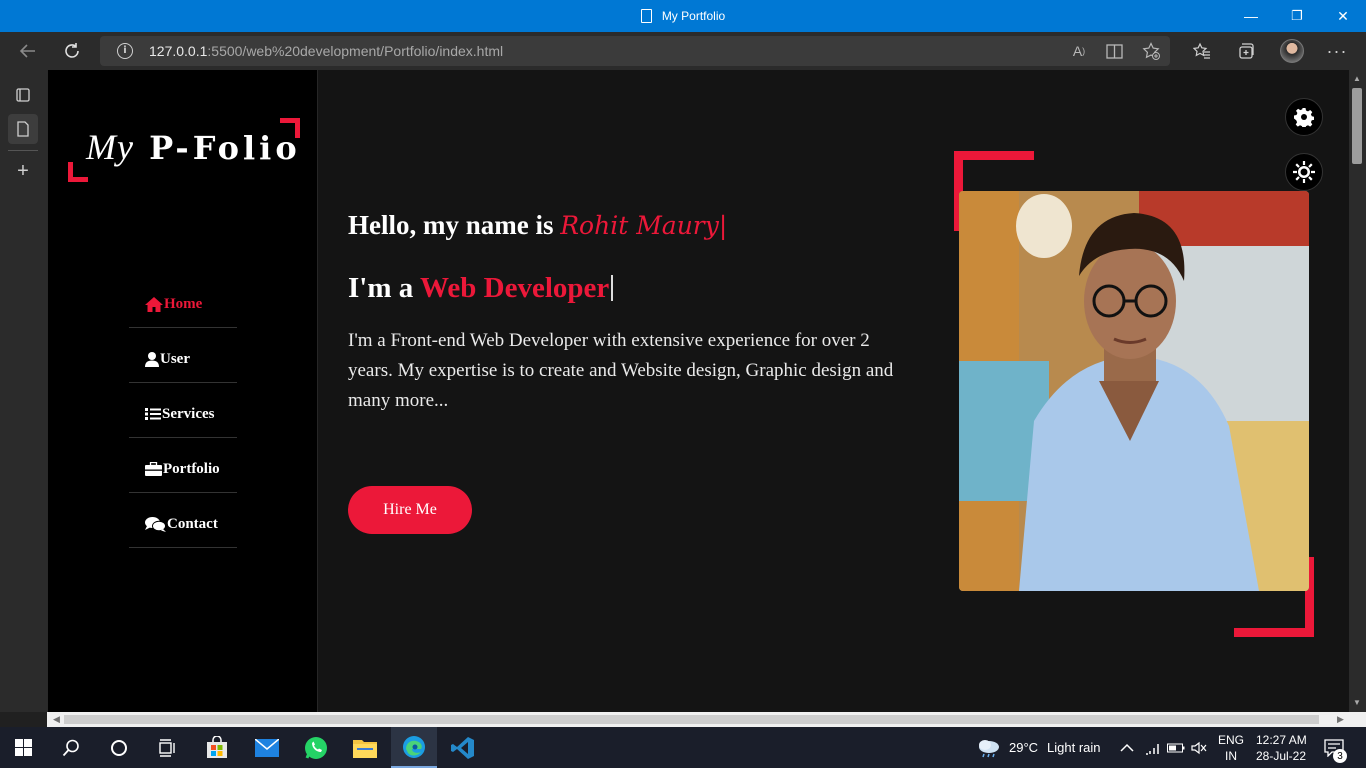 The height and width of the screenshot is (768, 1366). What do you see at coordinates (1251, 16) in the screenshot?
I see `minimize-button: —` at bounding box center [1251, 16].